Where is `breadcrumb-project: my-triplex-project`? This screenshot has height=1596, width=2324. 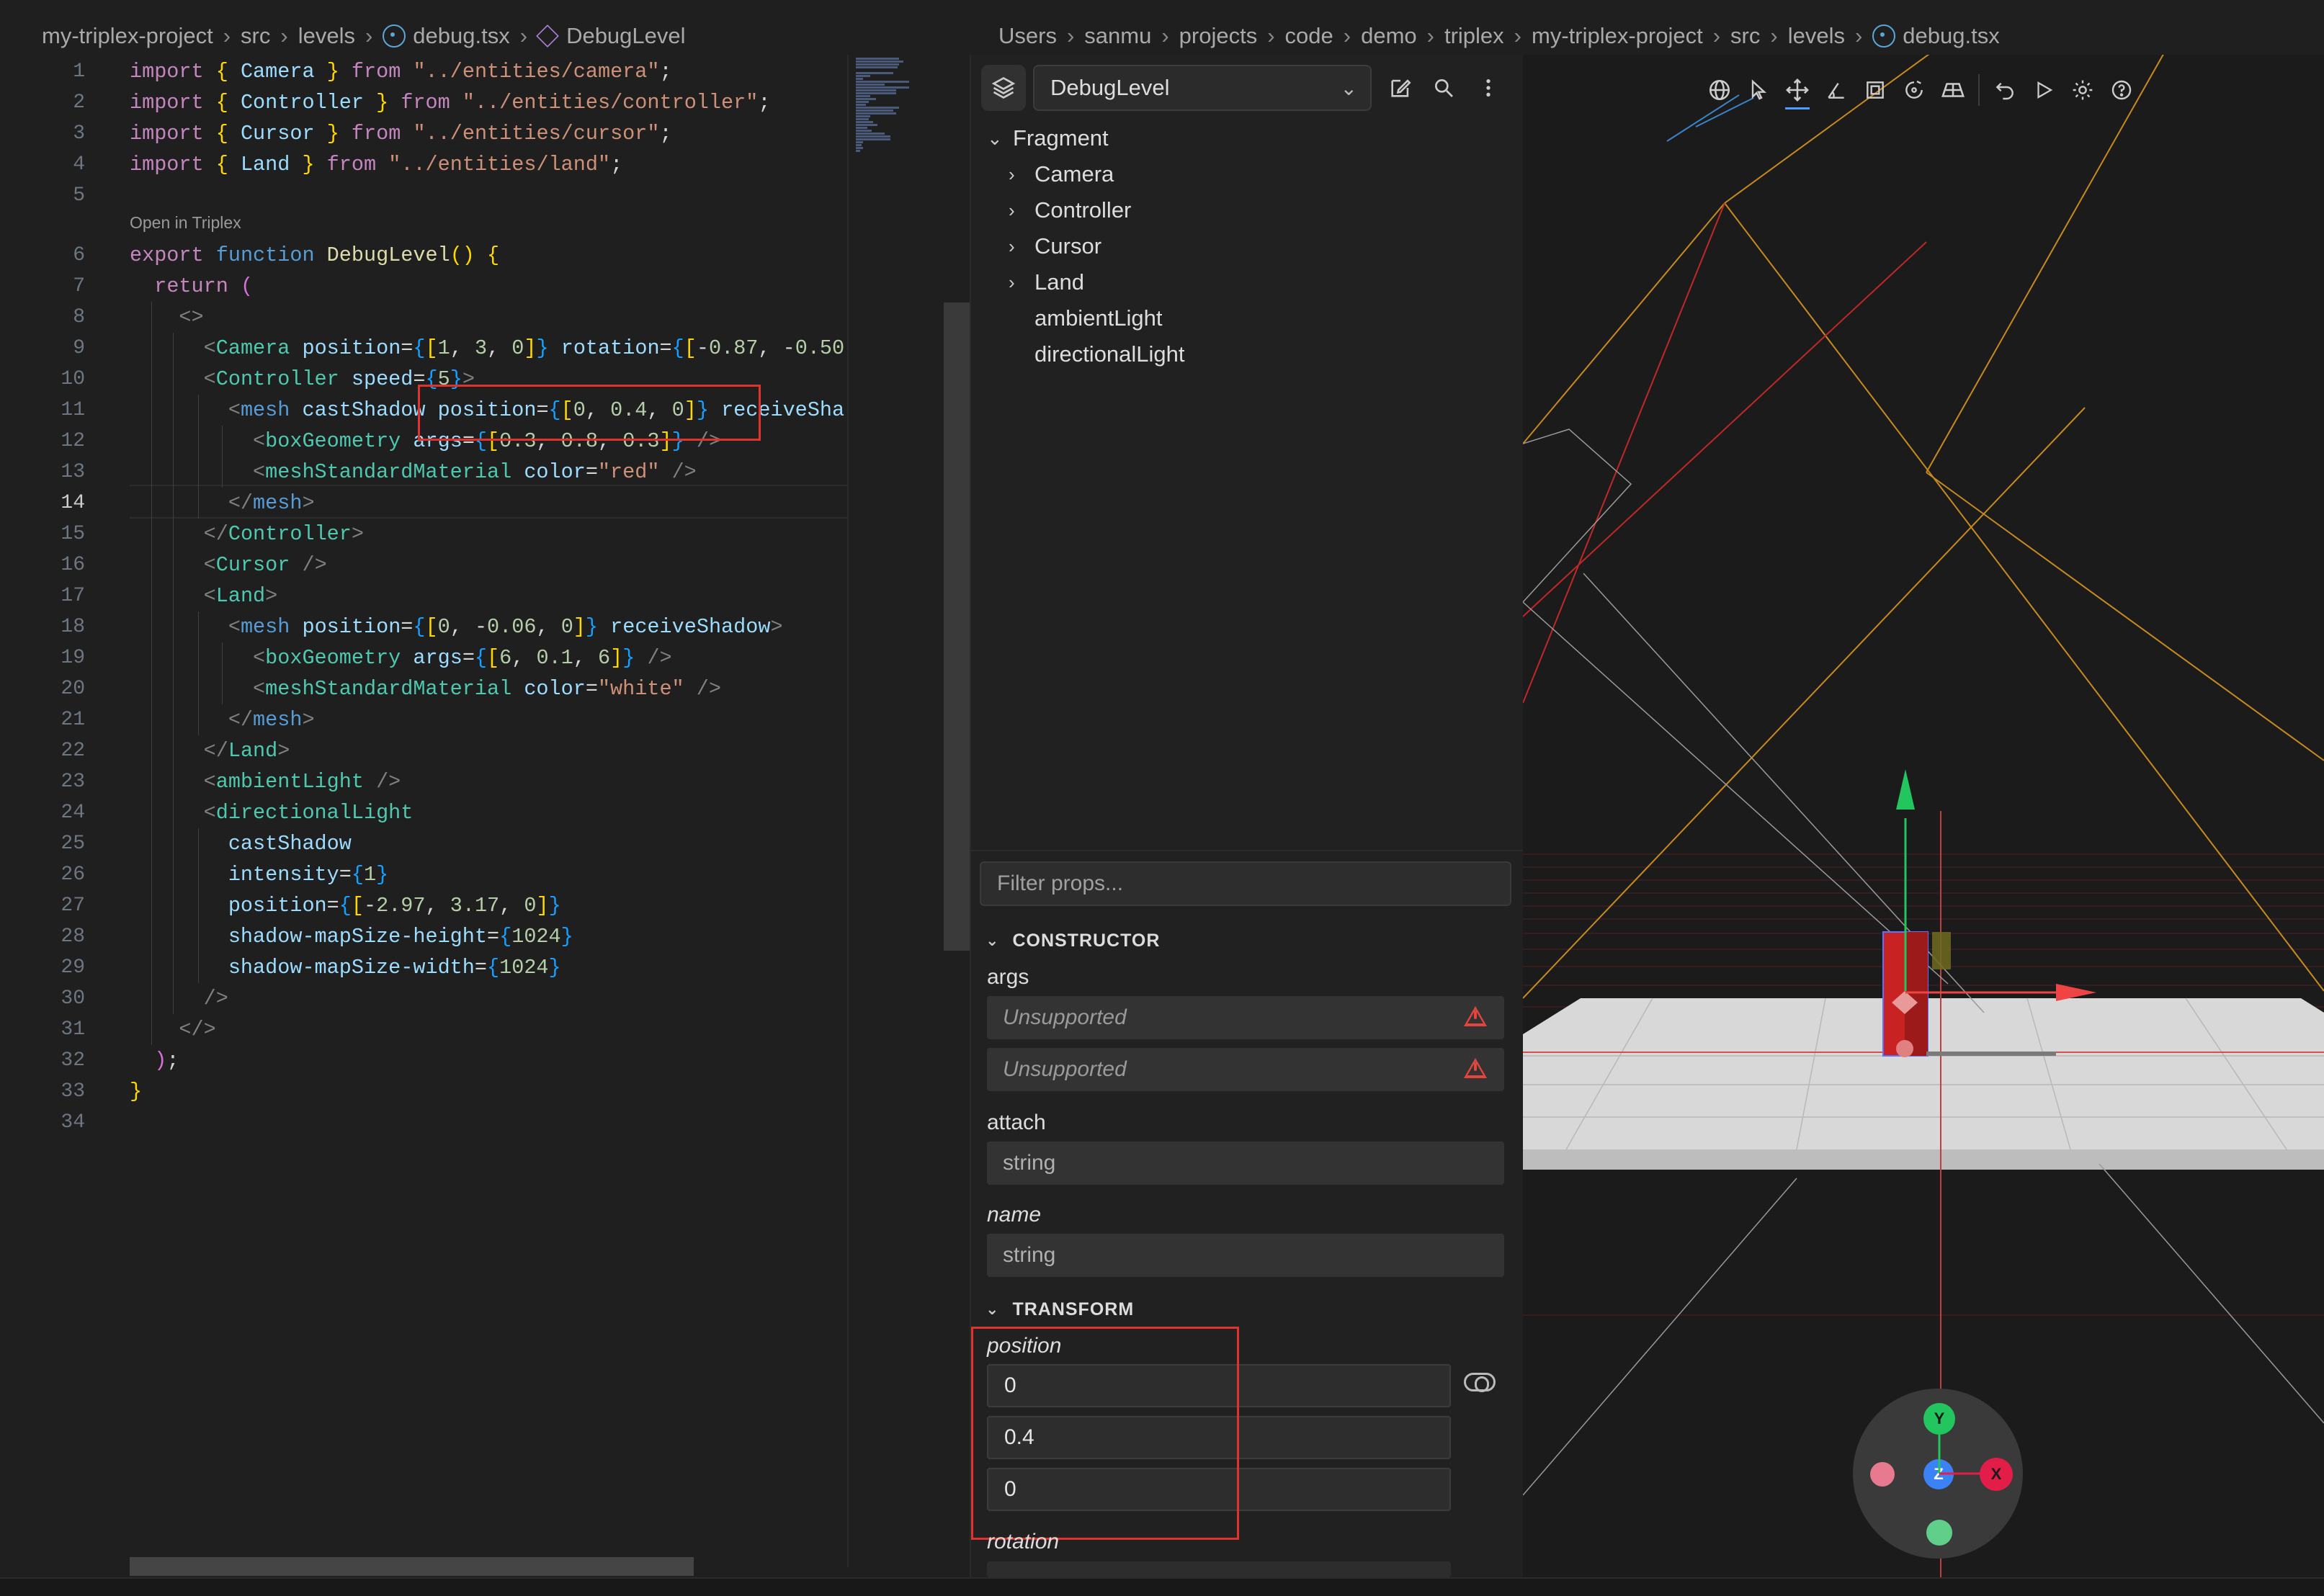
breadcrumb-project: my-triplex-project is located at coordinates (127, 36).